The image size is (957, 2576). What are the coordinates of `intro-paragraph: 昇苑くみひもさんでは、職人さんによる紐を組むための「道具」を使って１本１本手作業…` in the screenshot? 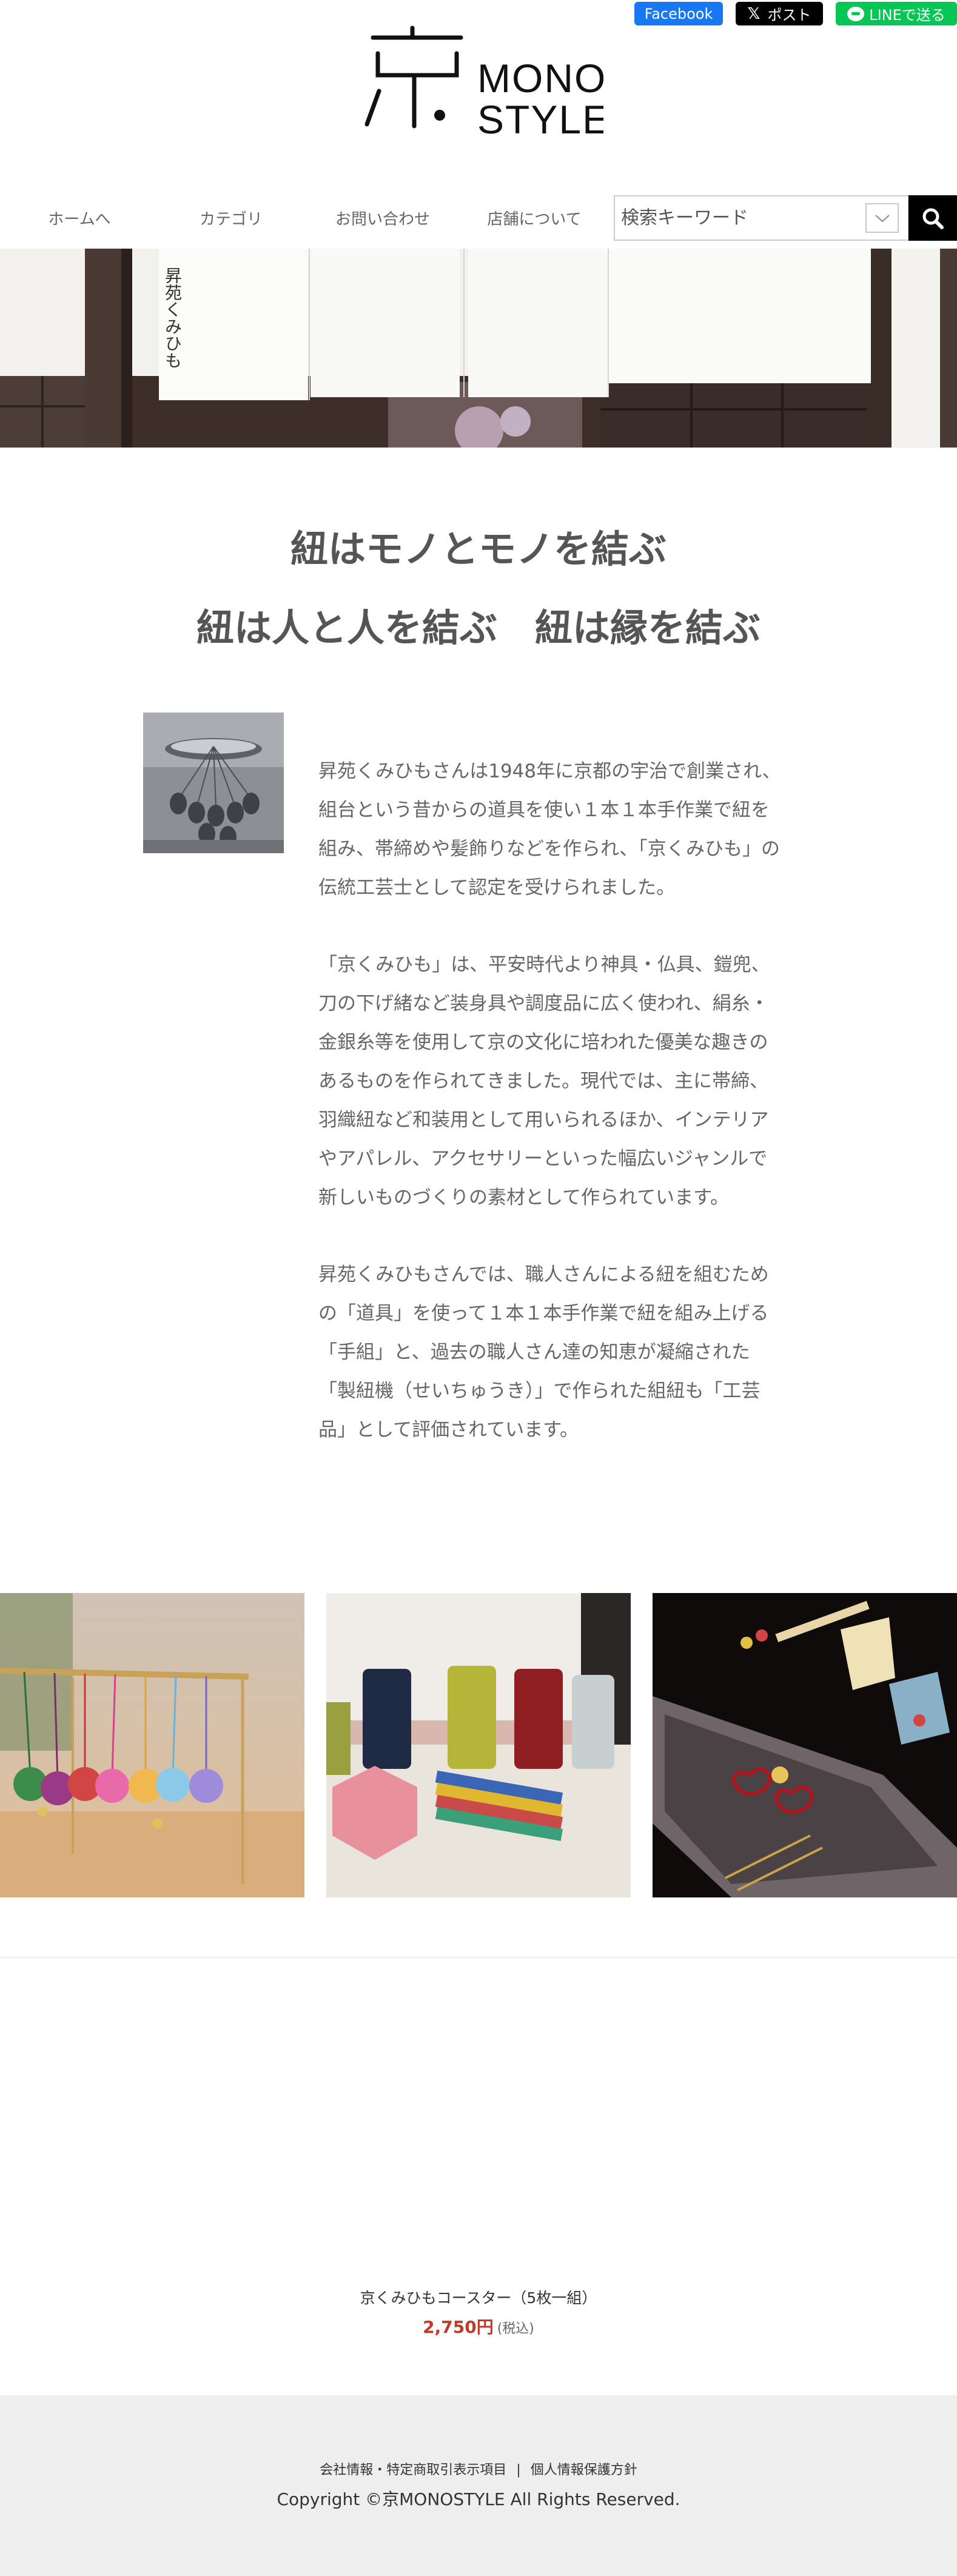 It's located at (543, 1353).